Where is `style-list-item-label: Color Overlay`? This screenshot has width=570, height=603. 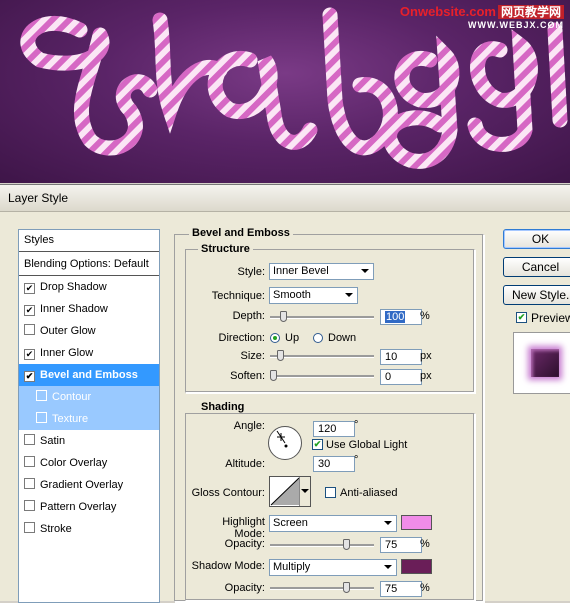 style-list-item-label: Color Overlay is located at coordinates (74, 463).